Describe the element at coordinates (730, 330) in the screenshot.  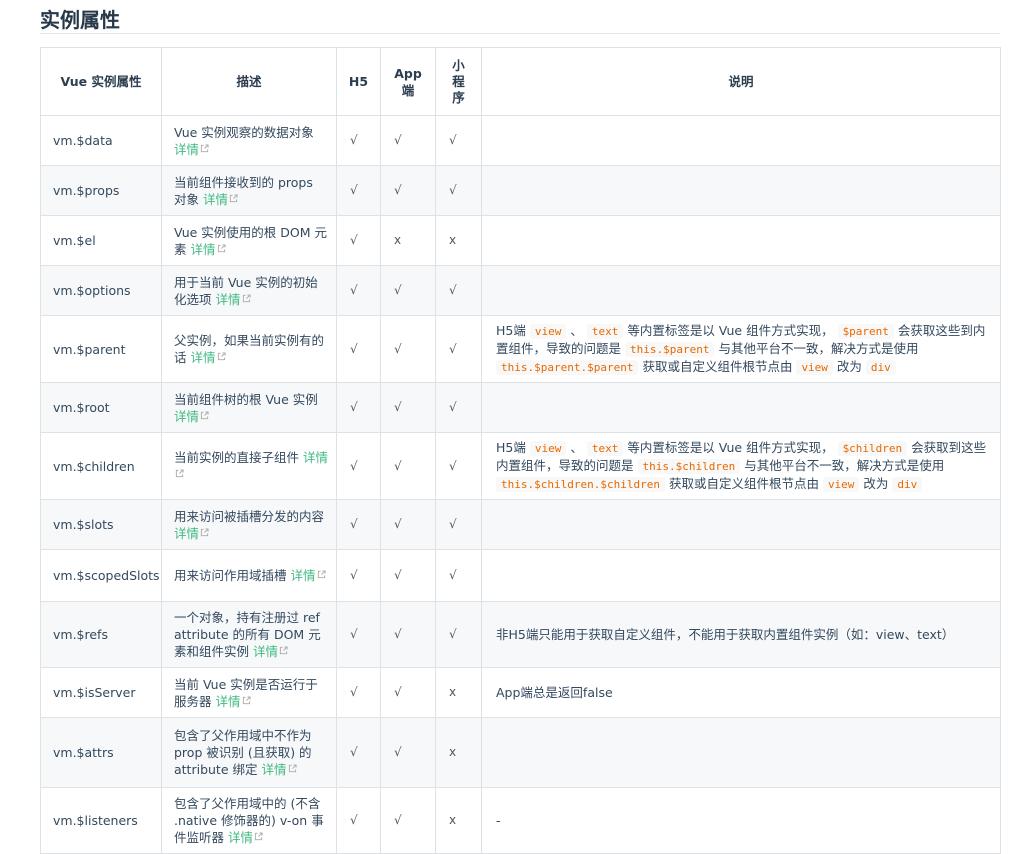
I see `note-text: 等内置标签是以 Vue 组件方式实现，` at that location.